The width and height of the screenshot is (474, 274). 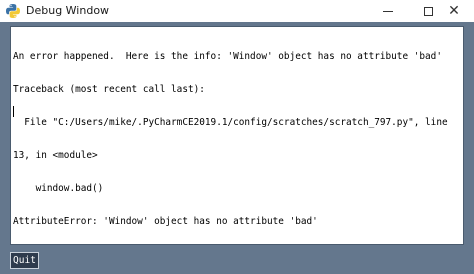 I want to click on close-button: ✕, so click(x=454, y=11).